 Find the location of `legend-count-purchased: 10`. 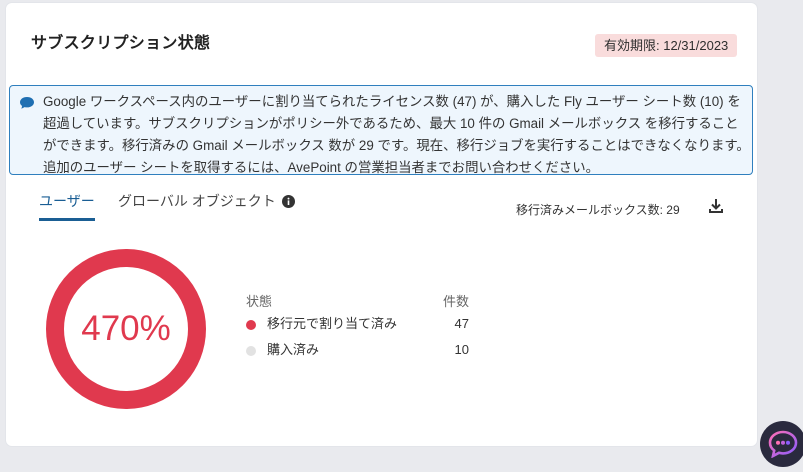

legend-count-purchased: 10 is located at coordinates (461, 349).